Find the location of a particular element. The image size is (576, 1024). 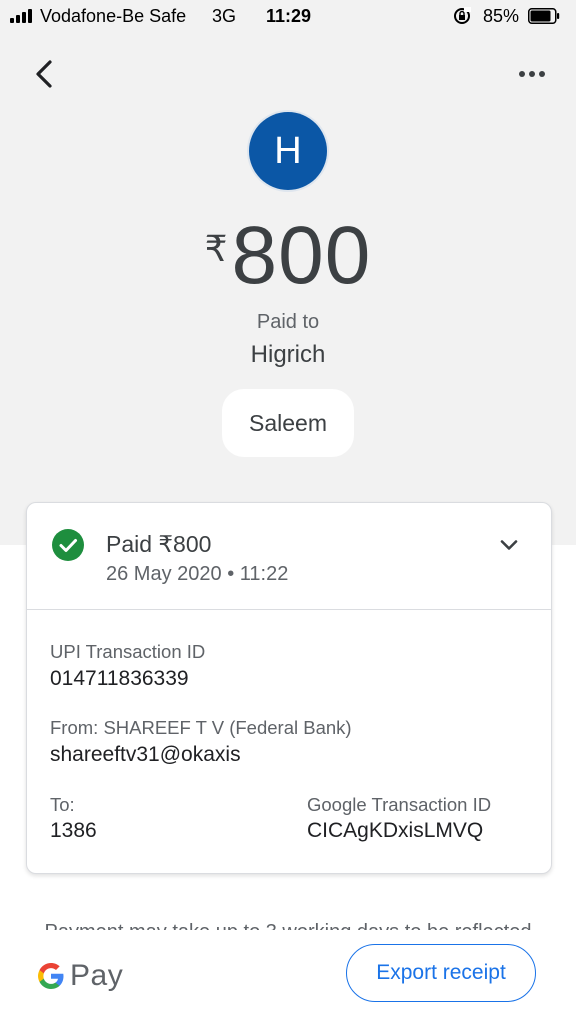

google-pay-label: Pay is located at coordinates (97, 975).